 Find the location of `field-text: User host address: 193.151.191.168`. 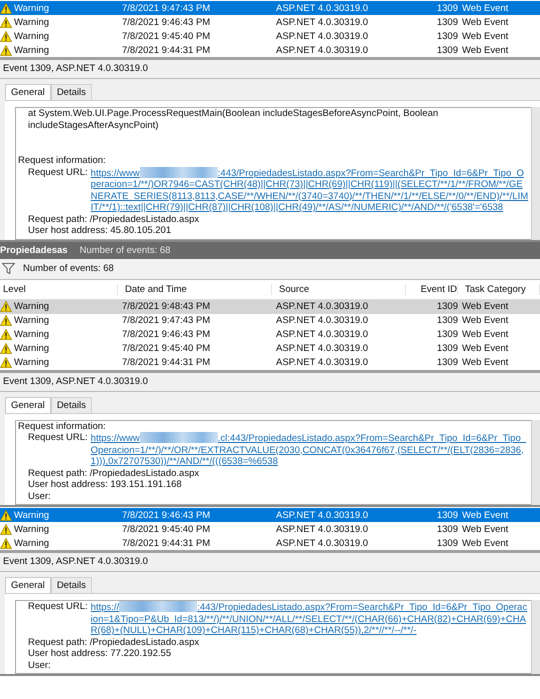

field-text: User host address: 193.151.191.168 is located at coordinates (105, 484).